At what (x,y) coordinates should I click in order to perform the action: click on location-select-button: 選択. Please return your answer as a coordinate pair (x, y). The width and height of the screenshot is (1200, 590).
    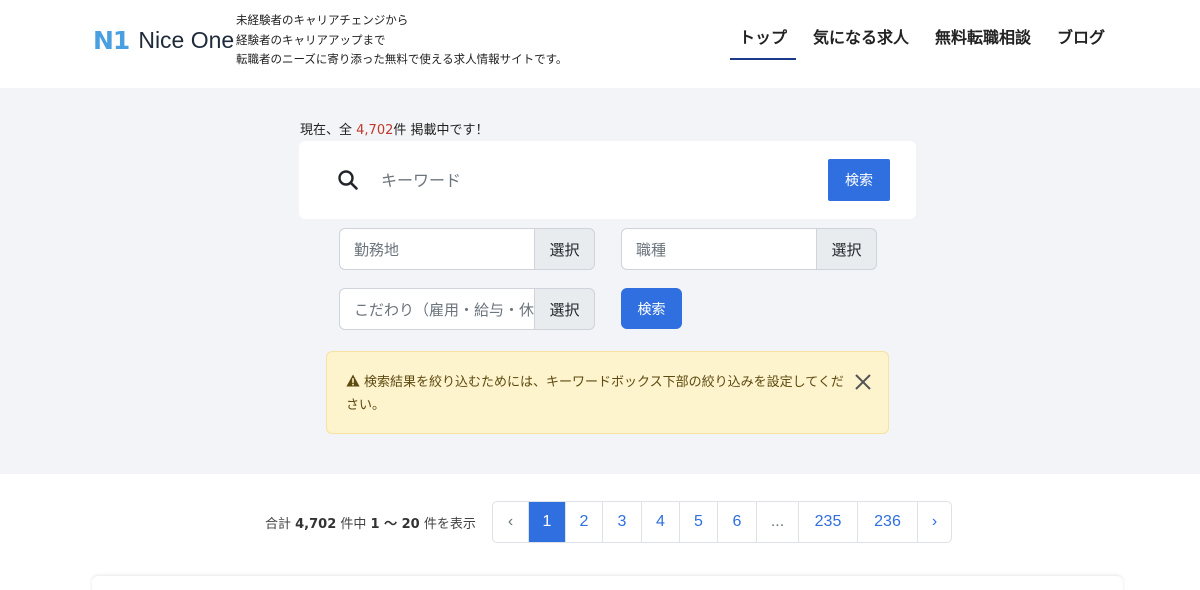
    Looking at the image, I should click on (564, 249).